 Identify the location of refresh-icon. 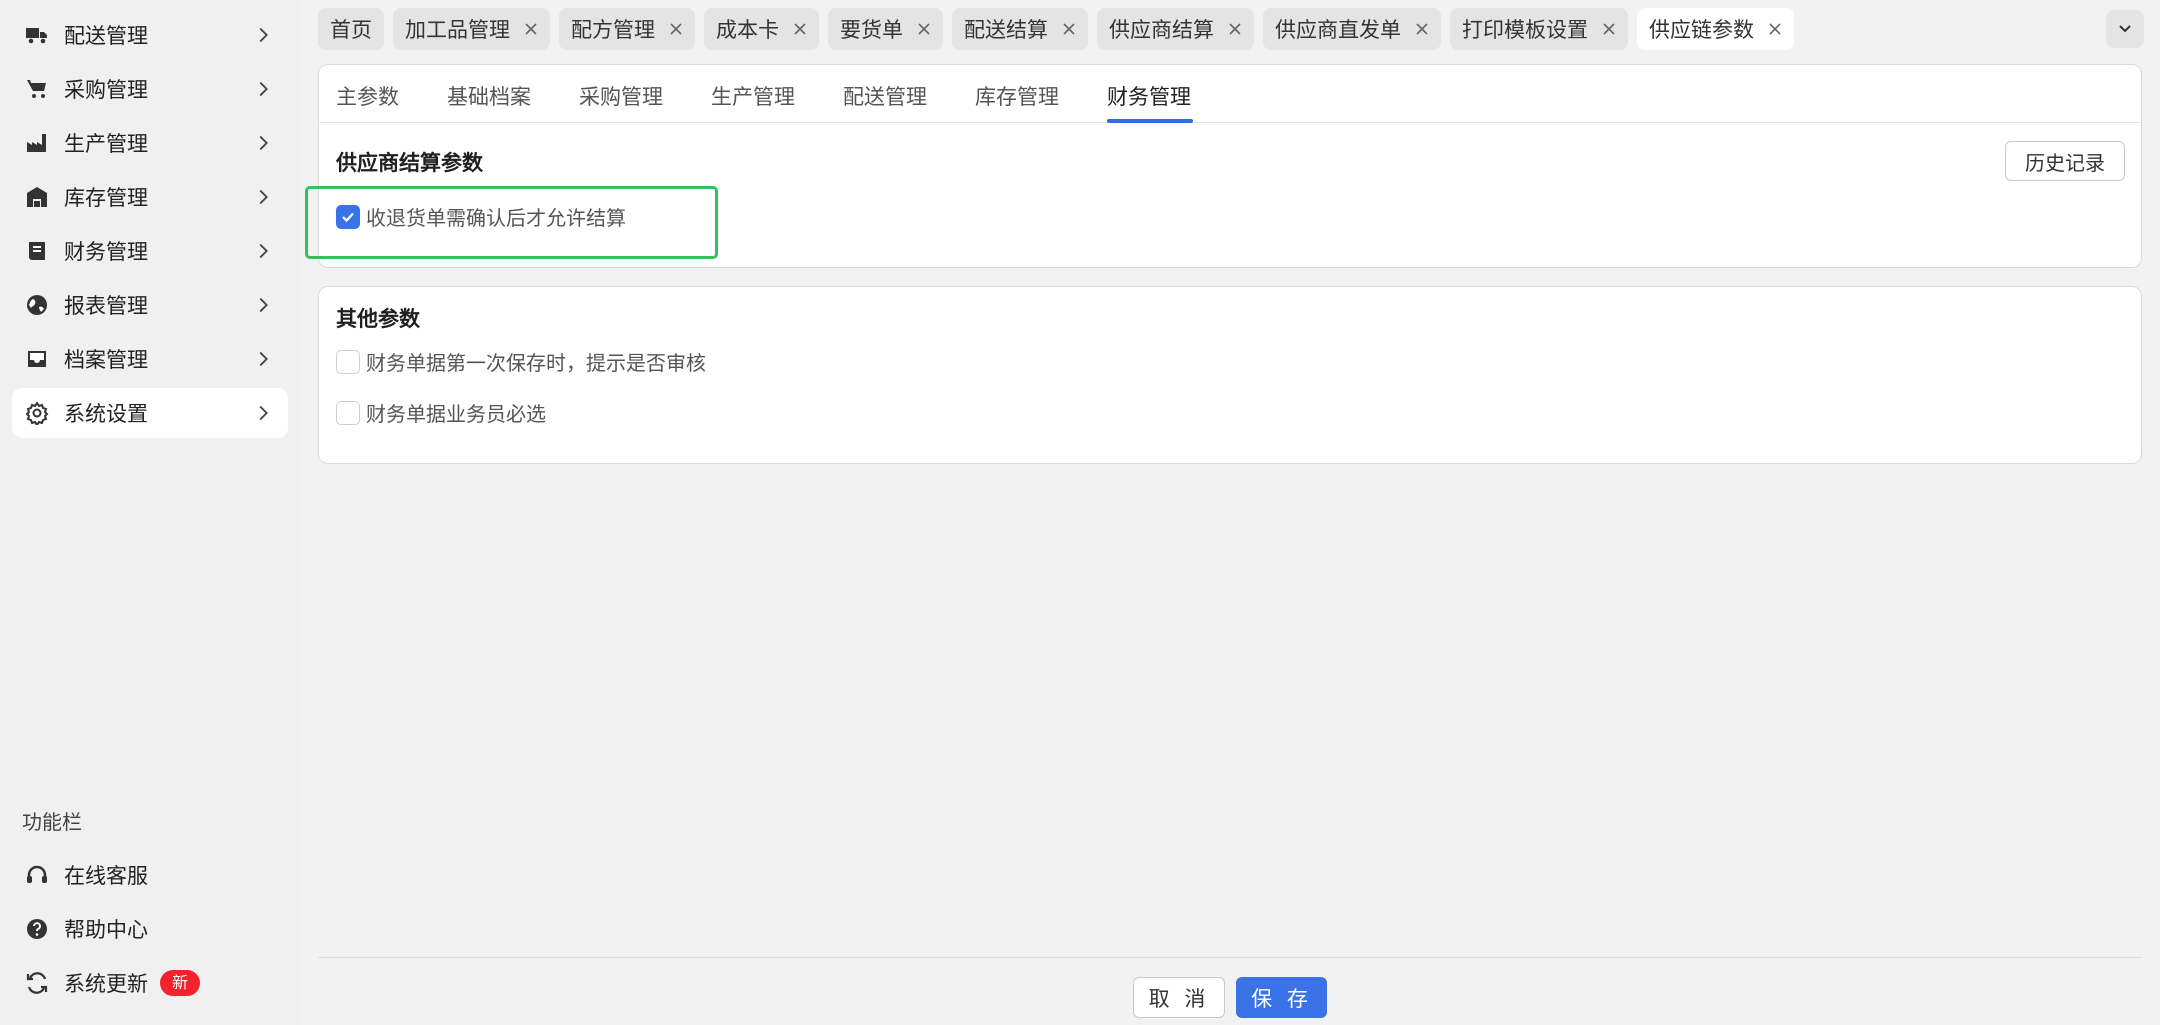
(37, 983).